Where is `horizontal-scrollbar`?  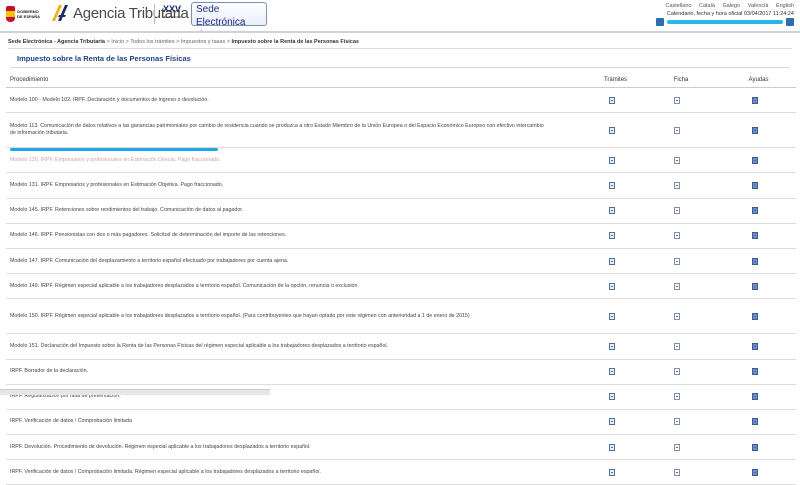
horizontal-scrollbar is located at coordinates (135, 392).